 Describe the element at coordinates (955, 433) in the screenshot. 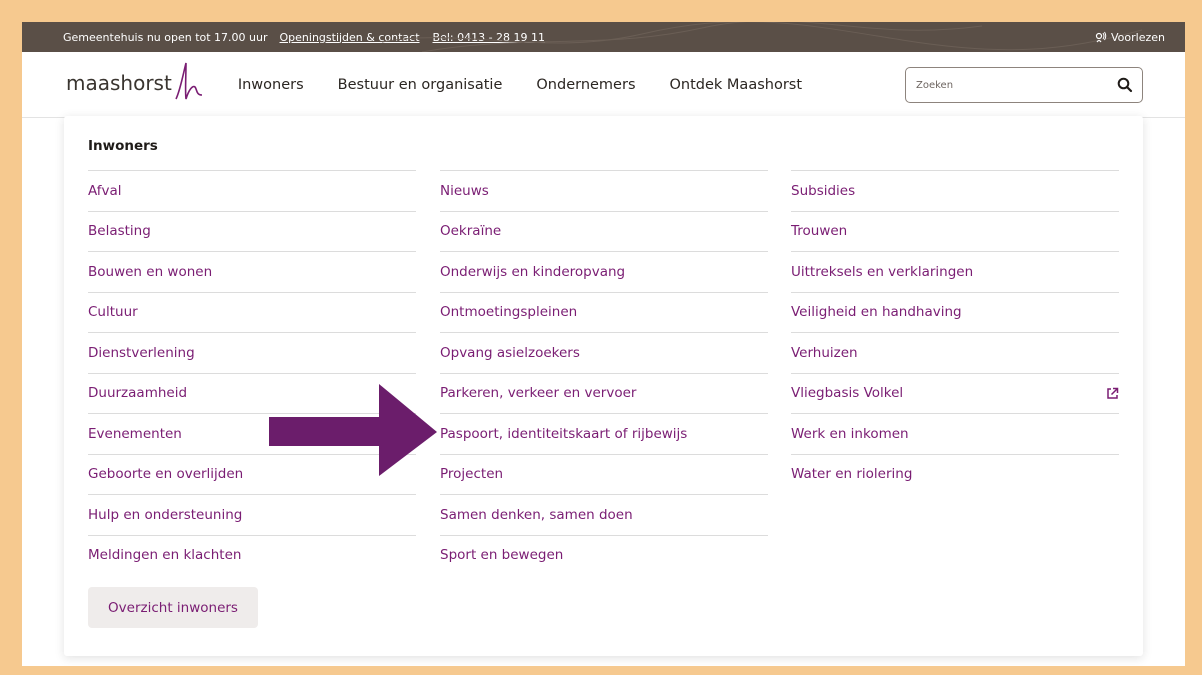

I see `menu-item-werk-en-inkomen: Werk en inkomen` at that location.